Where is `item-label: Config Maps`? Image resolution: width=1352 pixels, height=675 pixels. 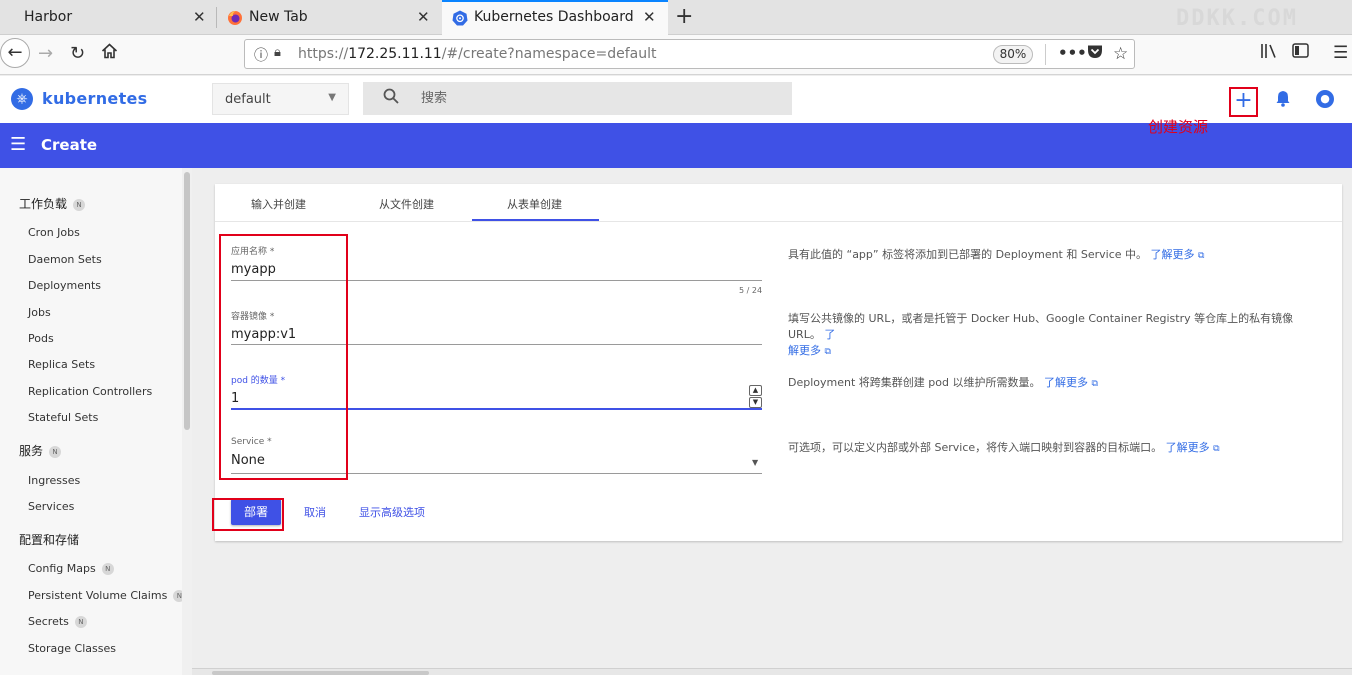 item-label: Config Maps is located at coordinates (62, 568).